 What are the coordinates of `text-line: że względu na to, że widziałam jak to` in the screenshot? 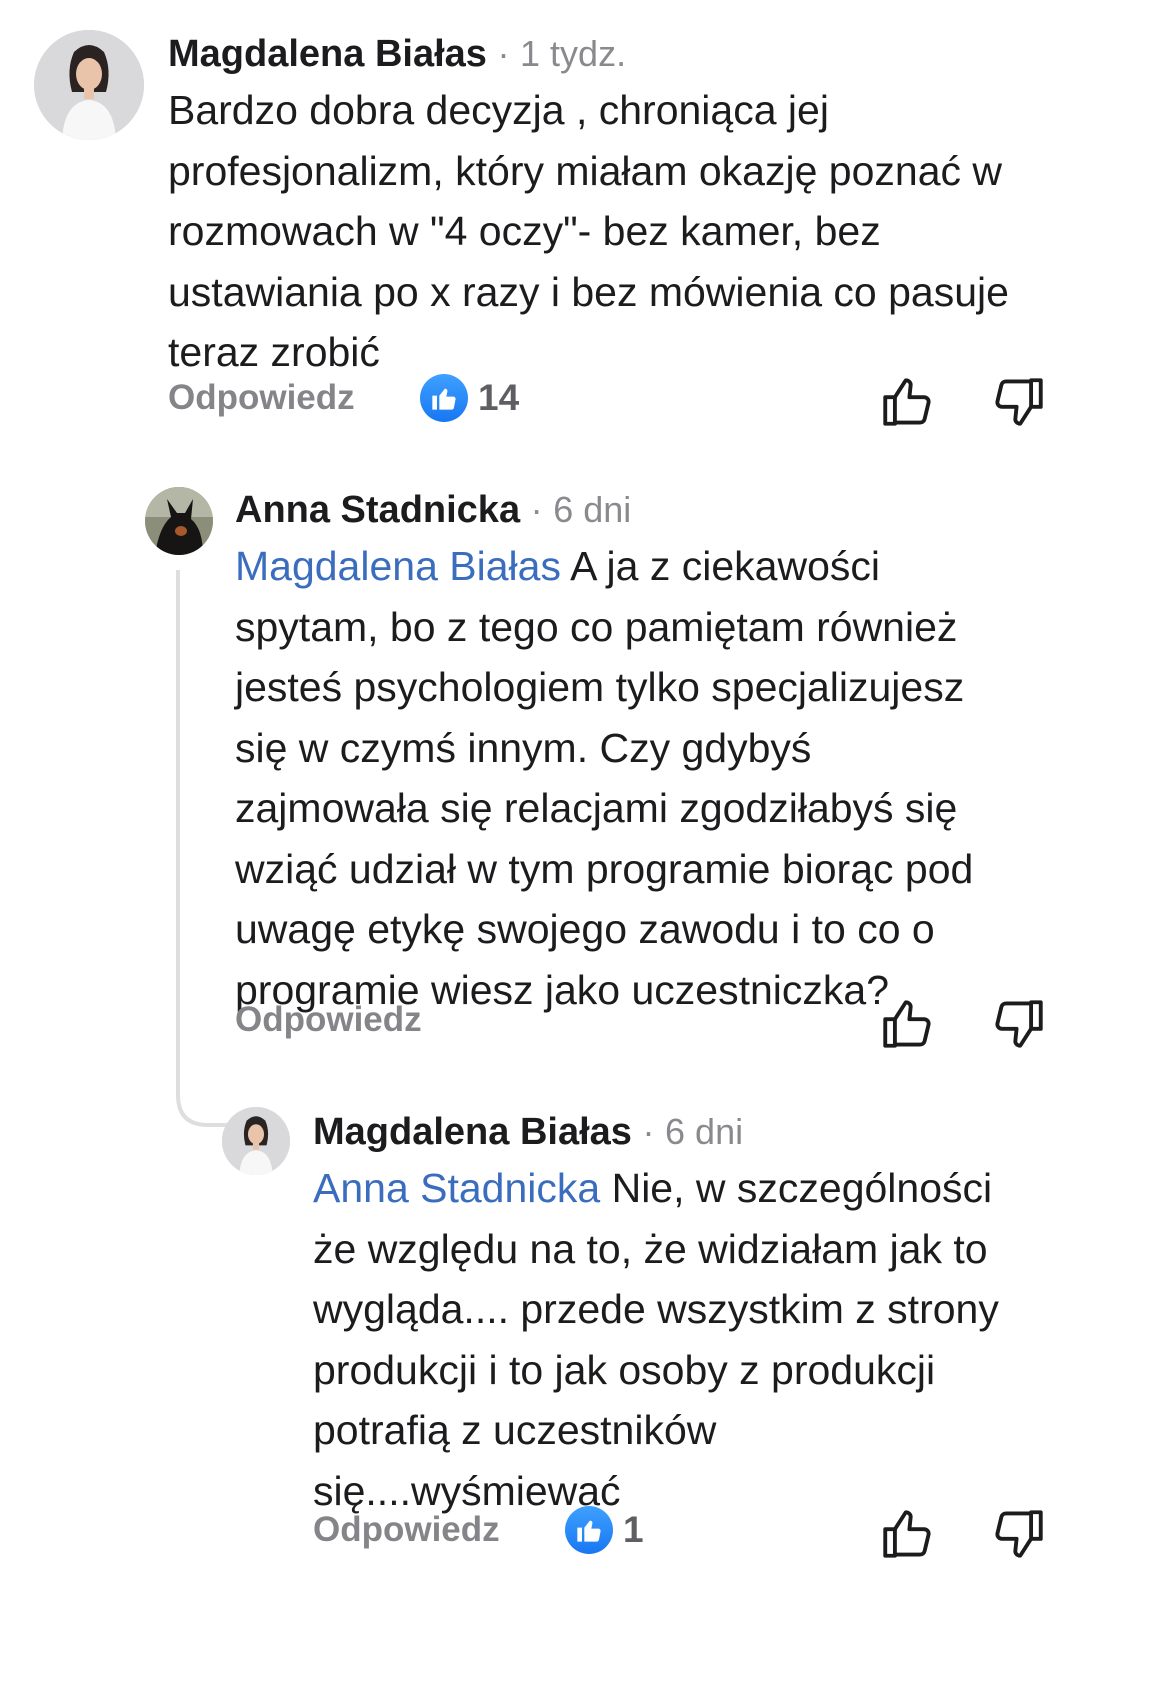 It's located at (650, 1248).